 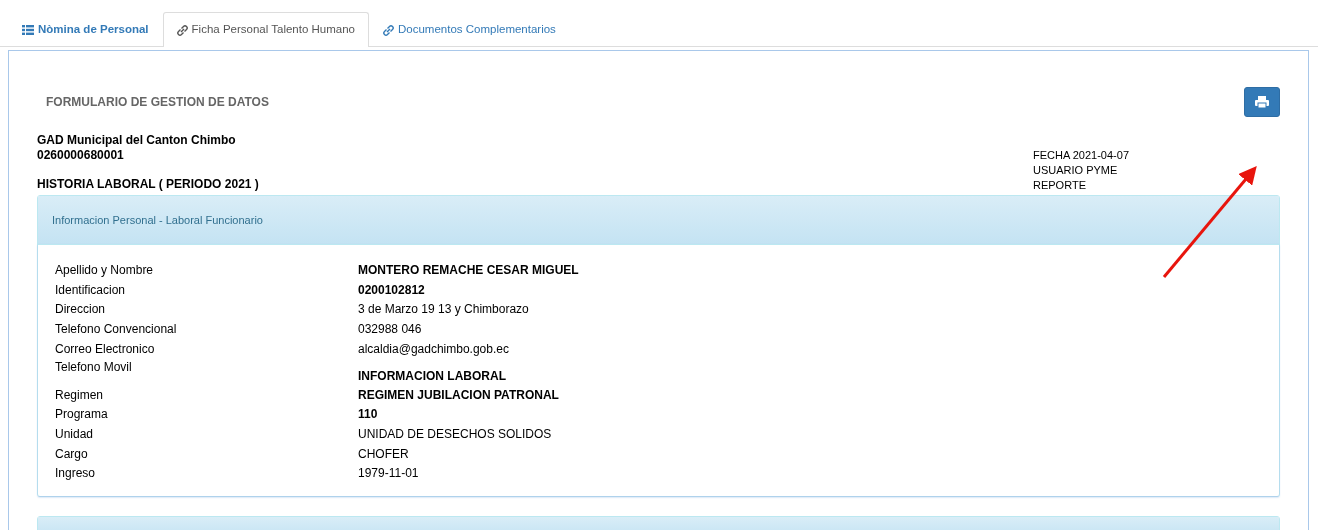 What do you see at coordinates (1081, 155) in the screenshot?
I see `report-info: FECHA 2021-04-07` at bounding box center [1081, 155].